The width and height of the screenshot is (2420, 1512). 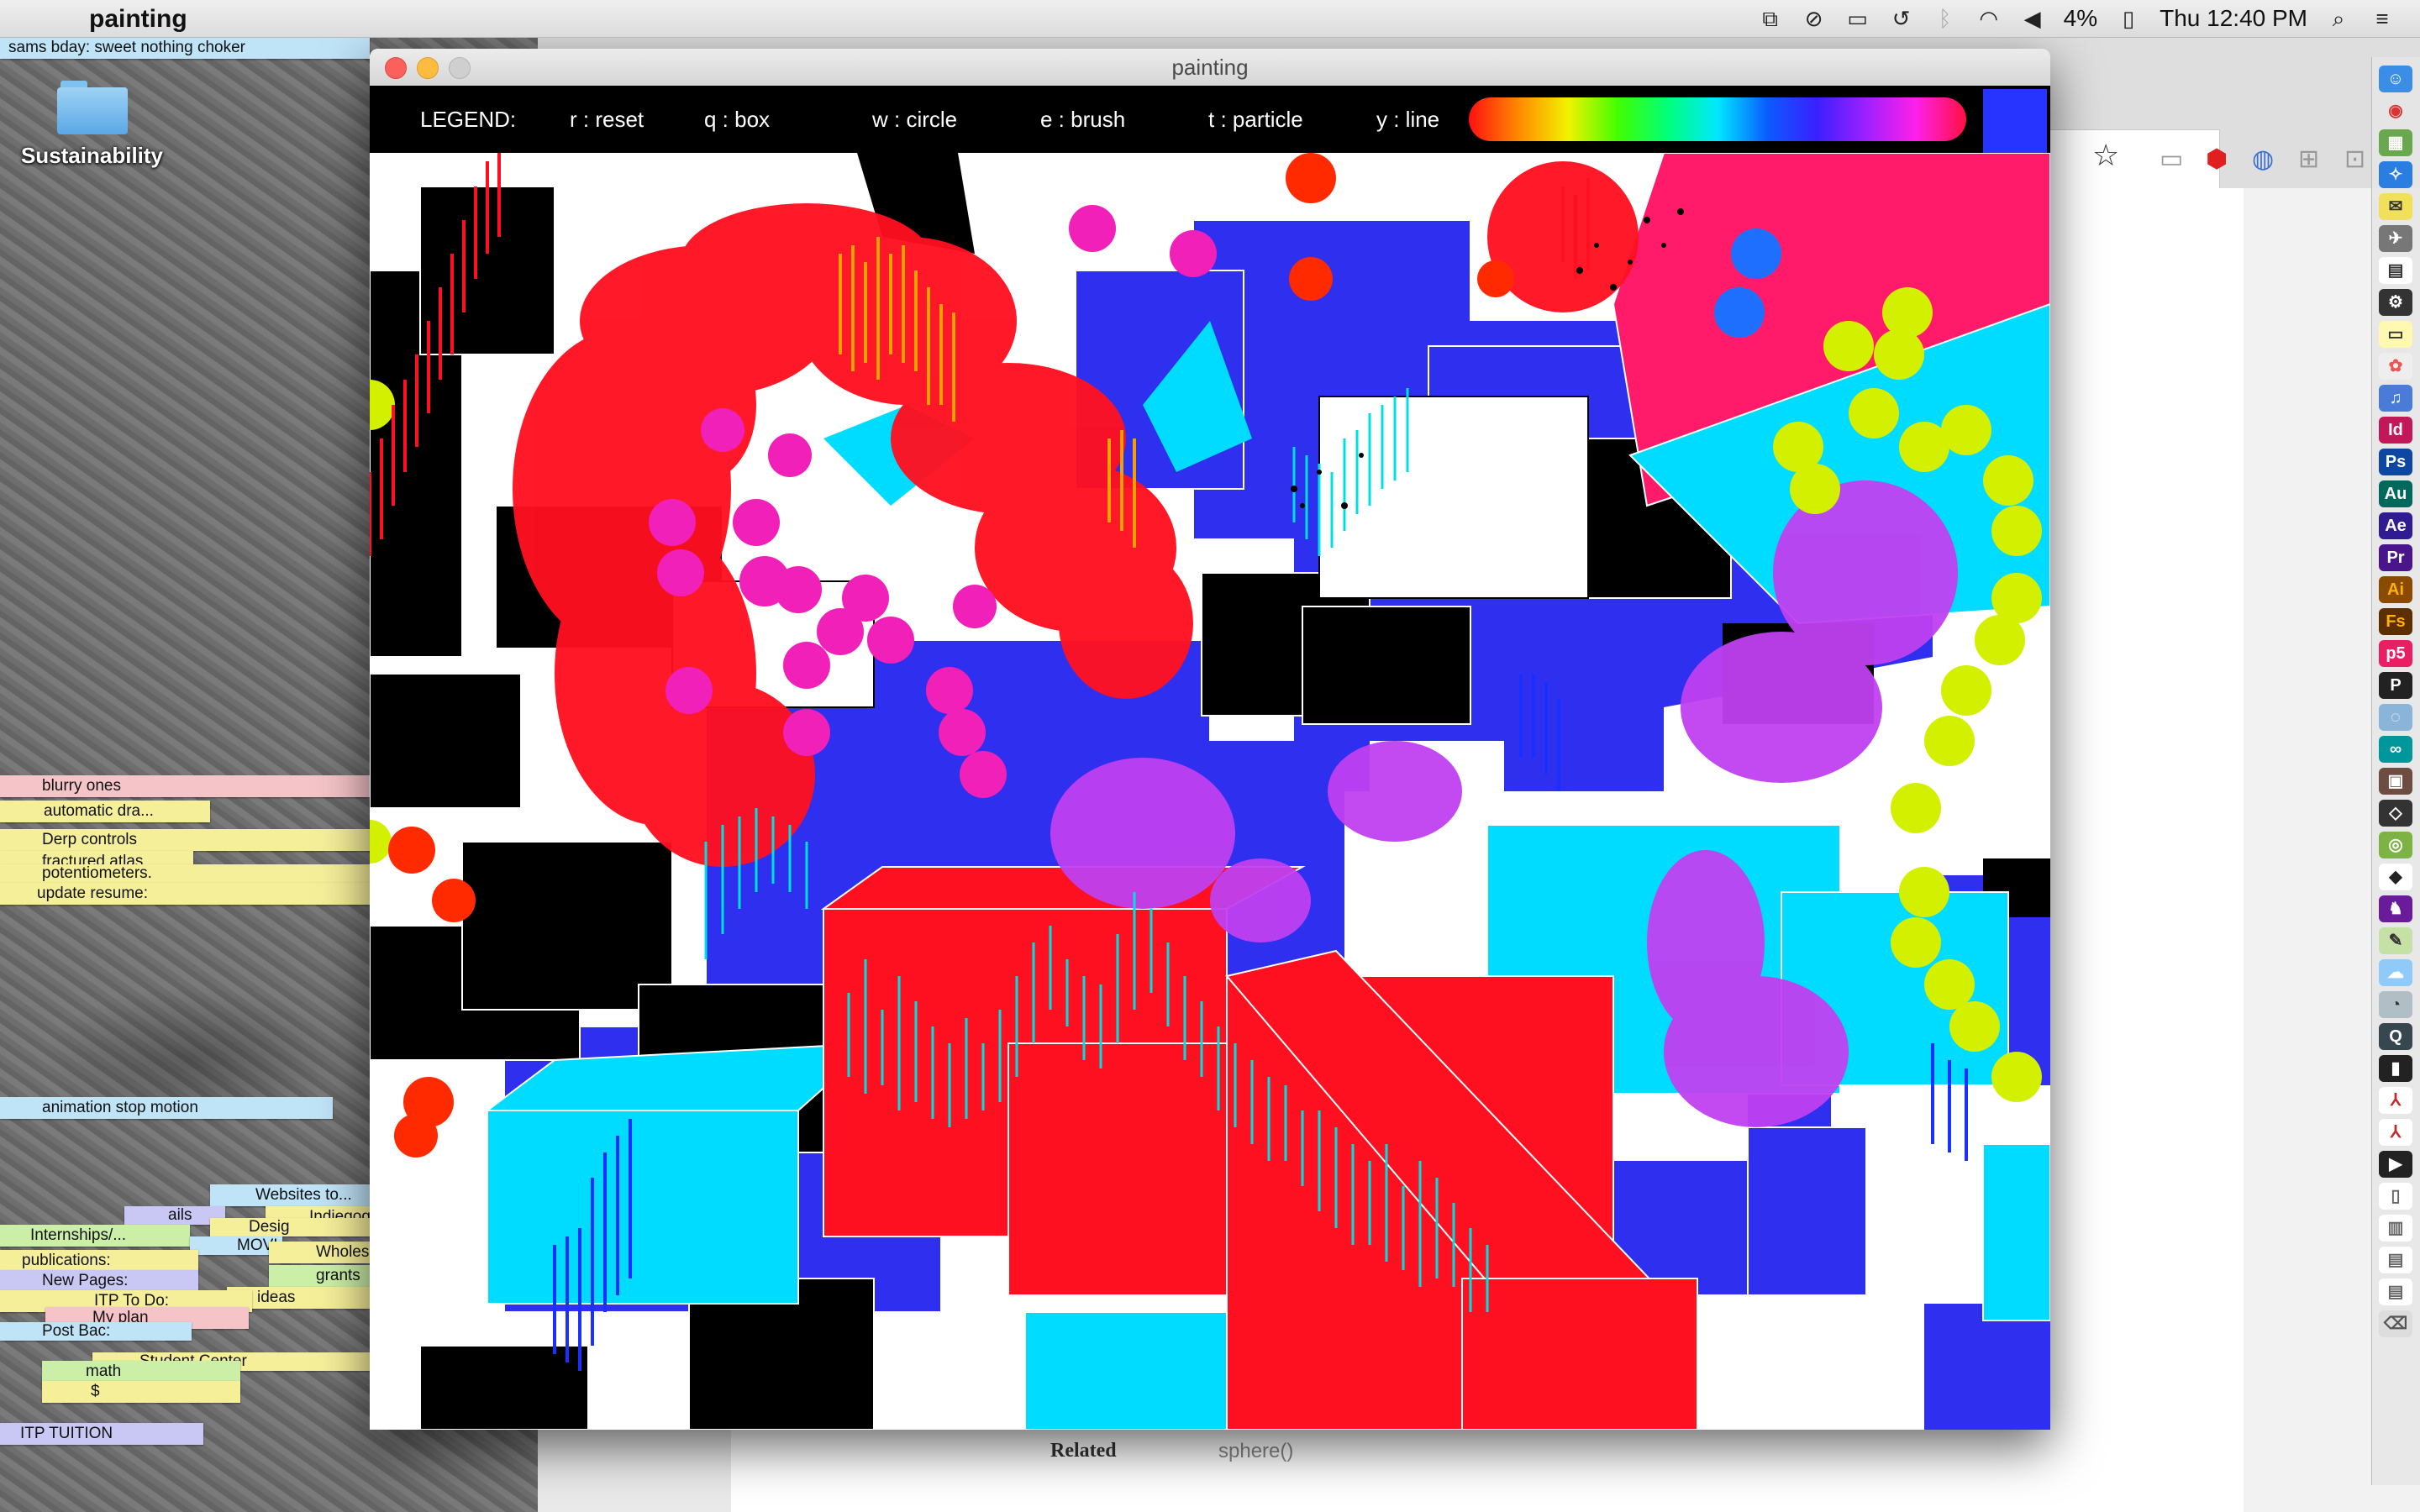 What do you see at coordinates (2395, 940) in the screenshot?
I see `scripteditor-icon: ✎` at bounding box center [2395, 940].